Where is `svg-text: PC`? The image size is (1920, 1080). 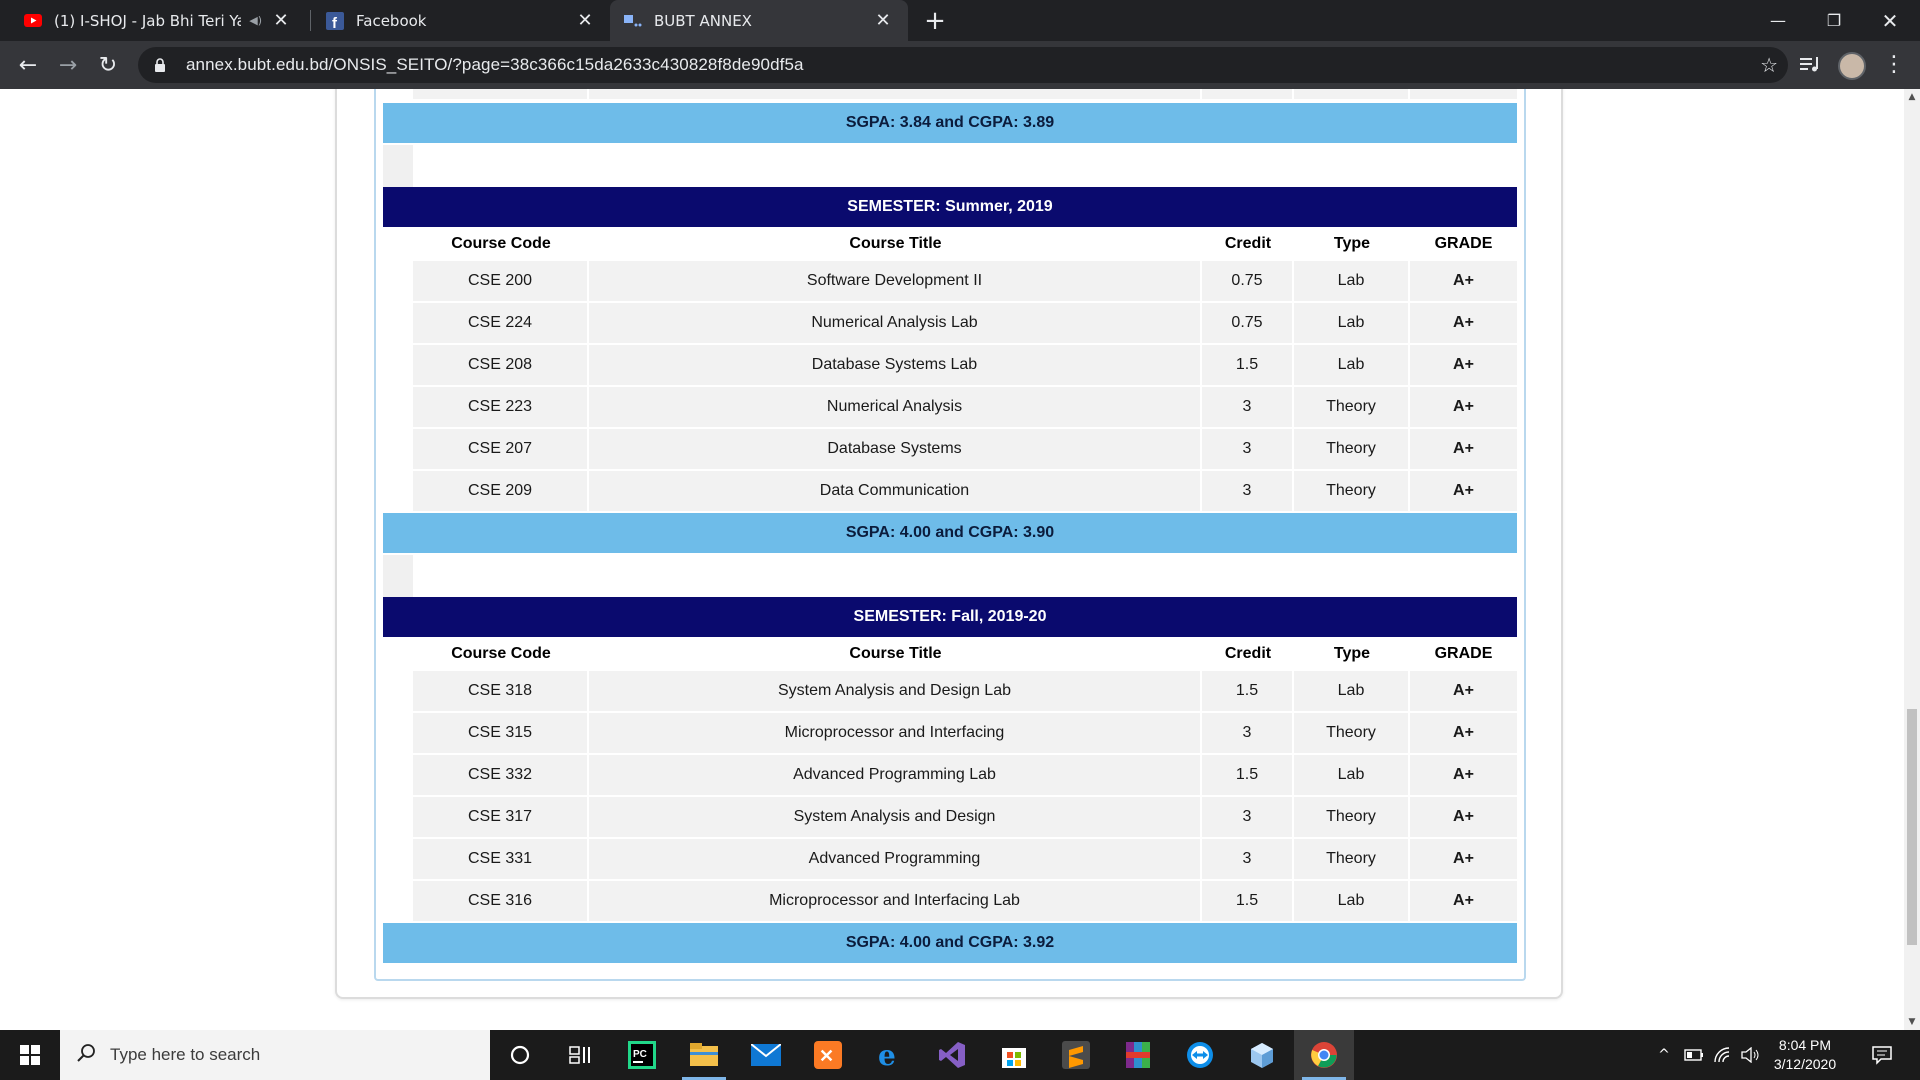
svg-text: PC is located at coordinates (640, 1054).